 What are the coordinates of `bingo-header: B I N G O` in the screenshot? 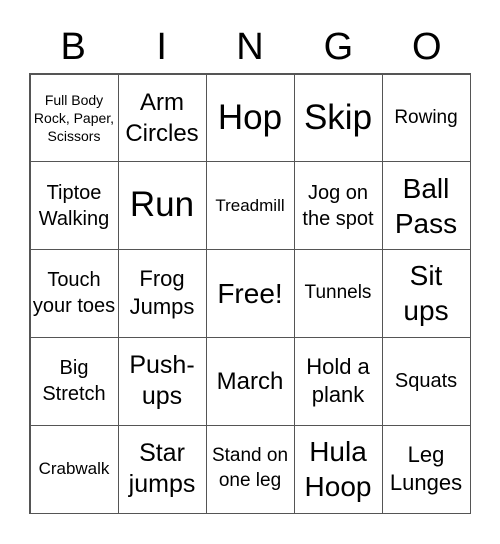 It's located at (250, 47).